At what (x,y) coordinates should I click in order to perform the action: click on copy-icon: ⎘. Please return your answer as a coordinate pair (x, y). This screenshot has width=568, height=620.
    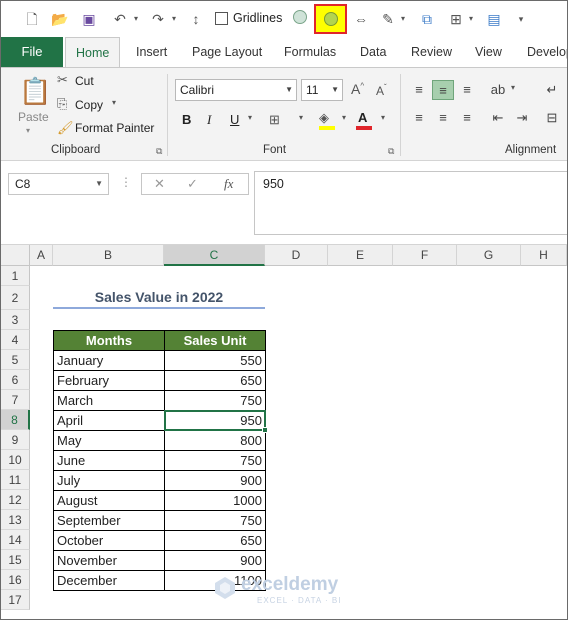
    Looking at the image, I should click on (62, 104).